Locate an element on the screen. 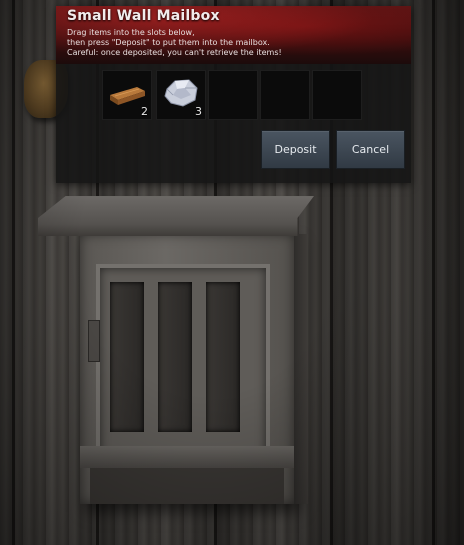  deposit-button: Deposit is located at coordinates (295, 149).